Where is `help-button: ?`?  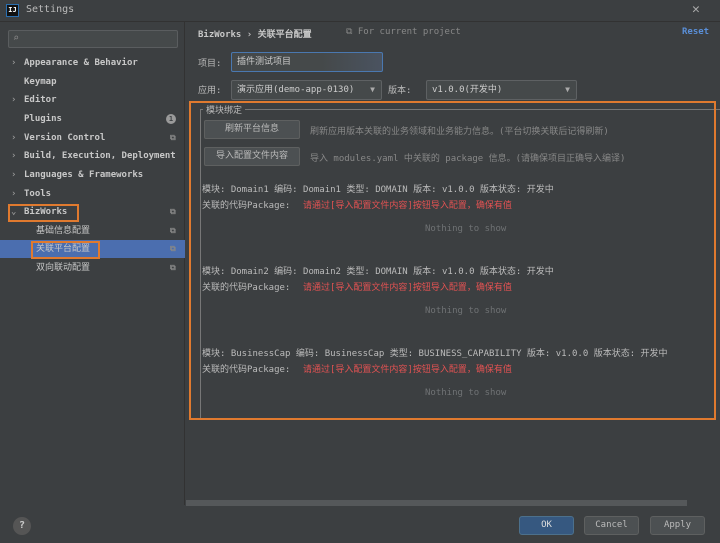
help-button: ? is located at coordinates (22, 526).